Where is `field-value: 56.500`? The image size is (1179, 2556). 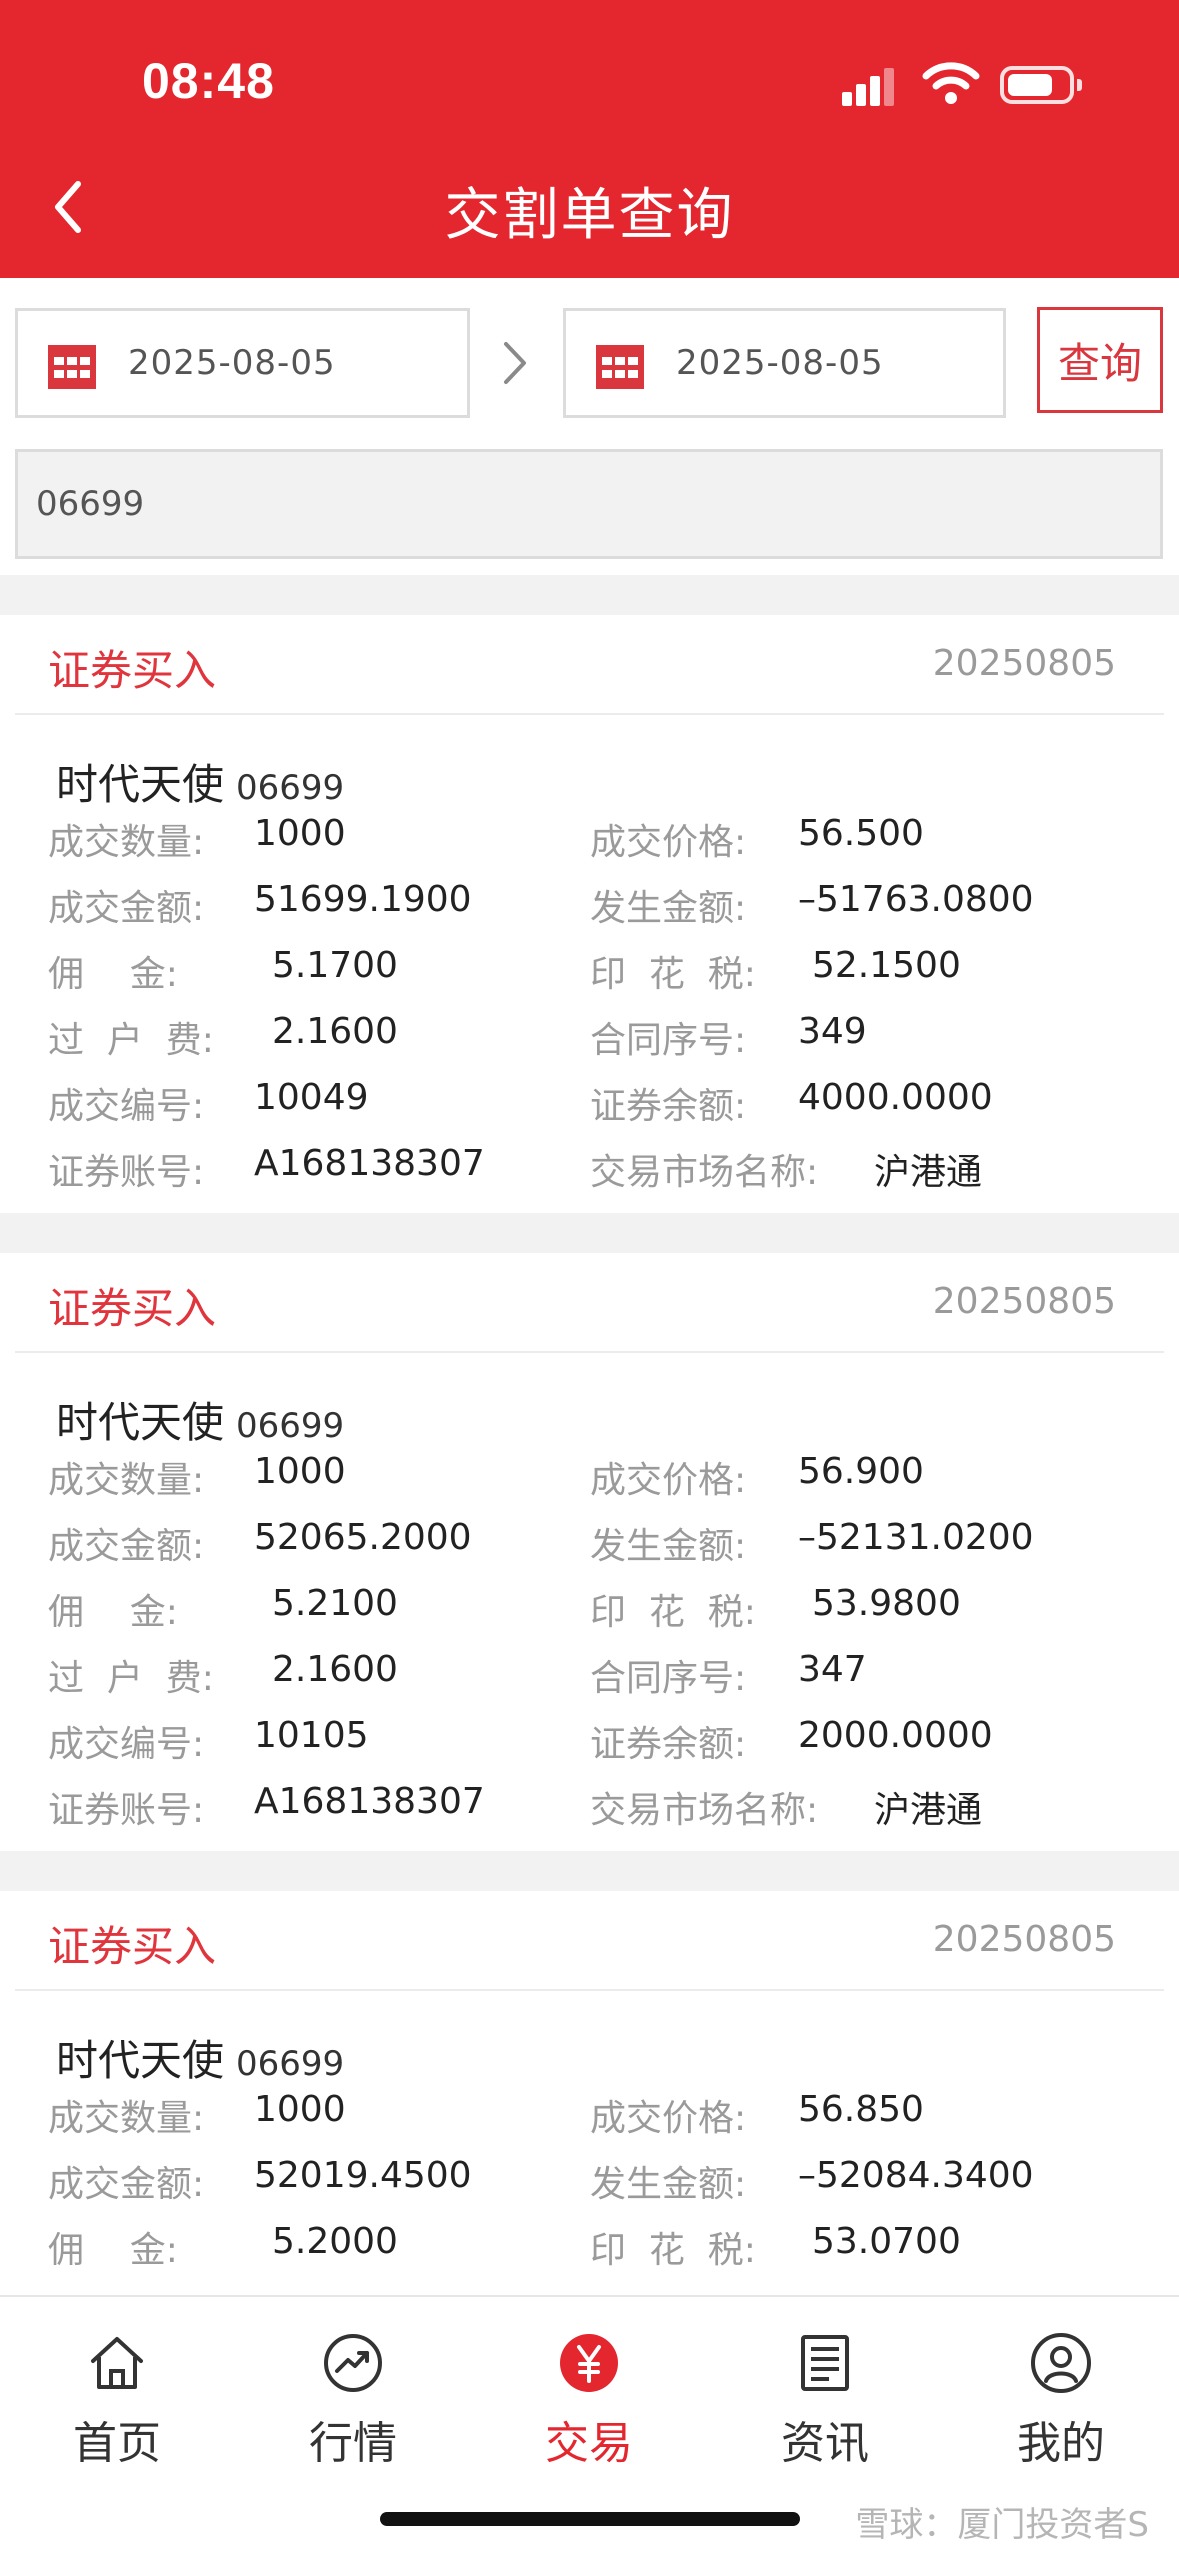
field-value: 56.500 is located at coordinates (861, 833).